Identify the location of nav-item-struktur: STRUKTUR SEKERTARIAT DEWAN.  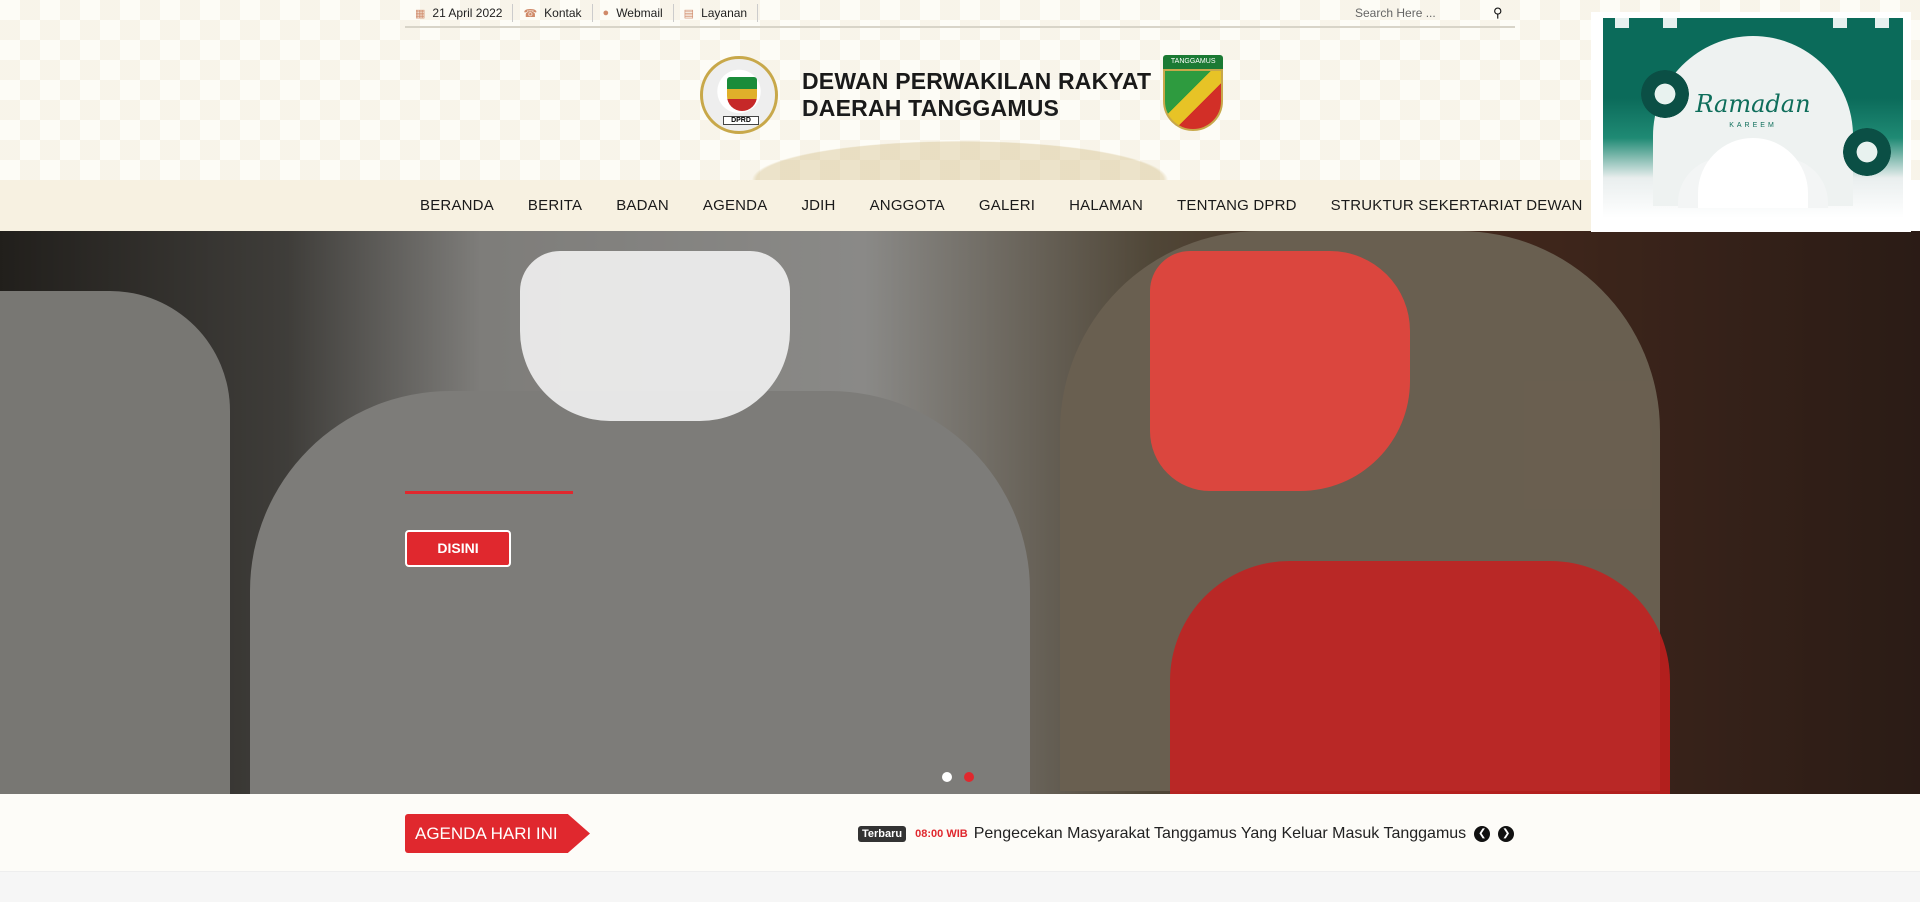
(1457, 205).